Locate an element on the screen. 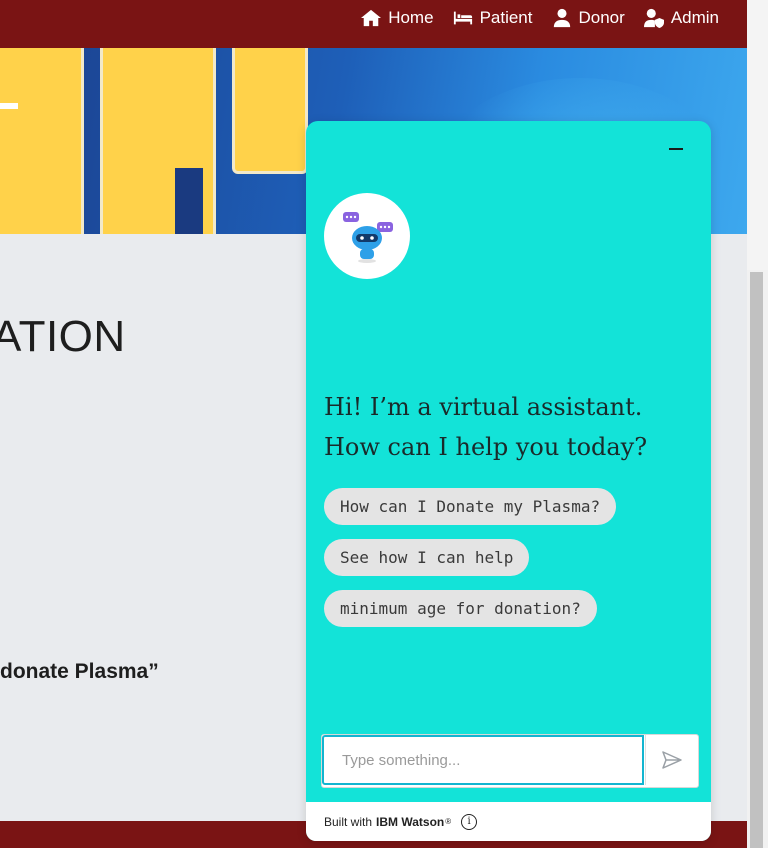 This screenshot has width=768, height=848. page-heading: ATION is located at coordinates (63, 336).